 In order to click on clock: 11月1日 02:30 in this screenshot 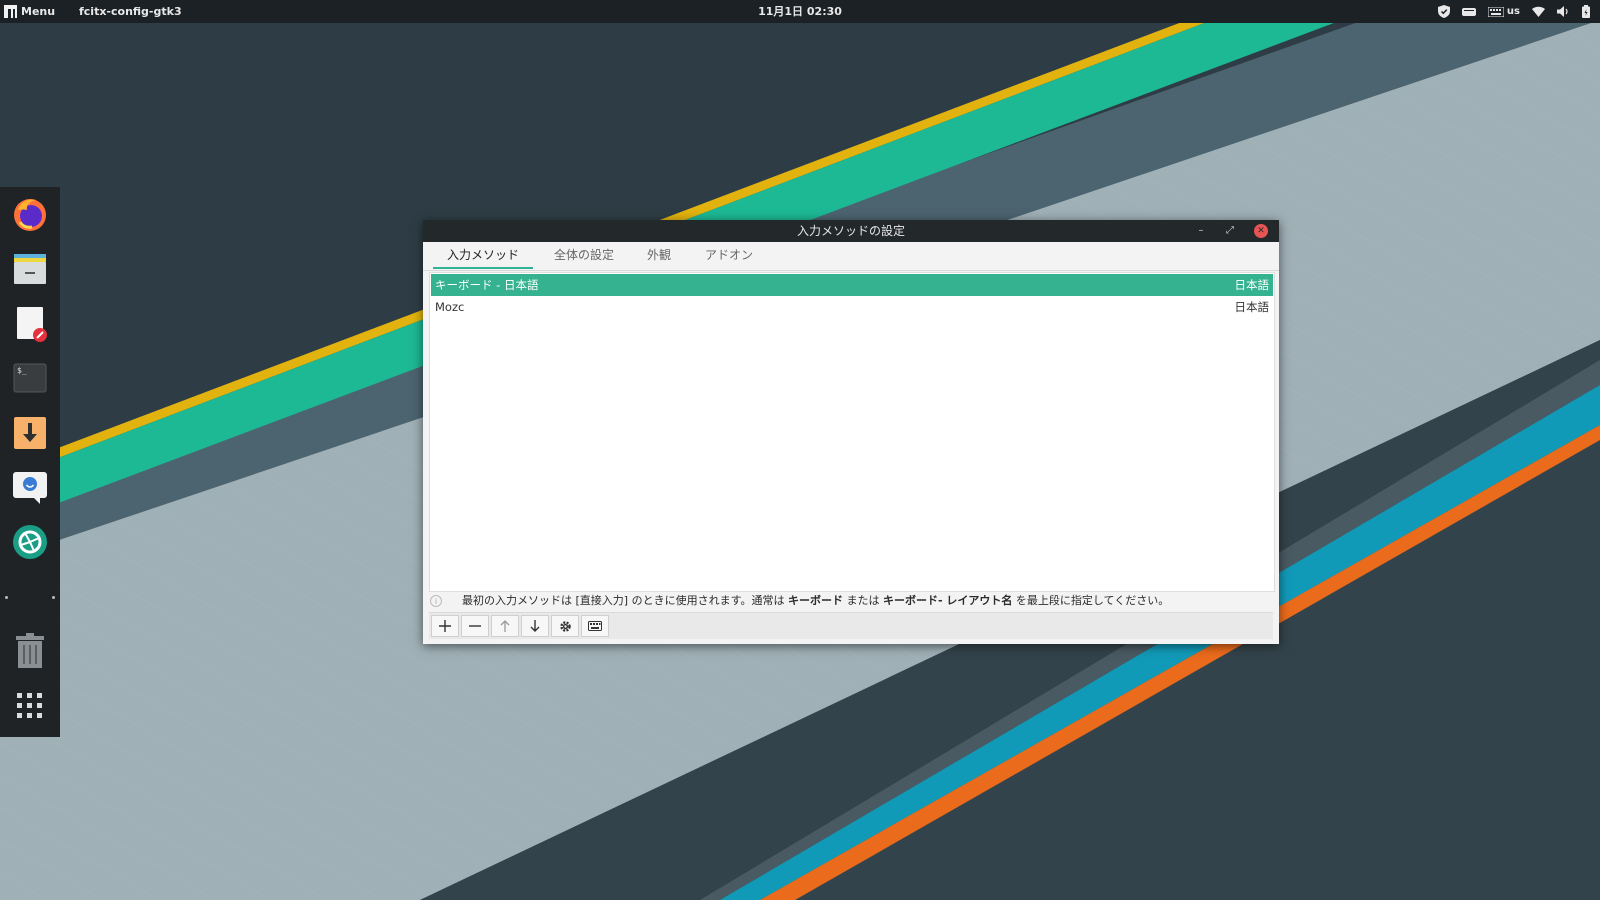, I will do `click(800, 11)`.